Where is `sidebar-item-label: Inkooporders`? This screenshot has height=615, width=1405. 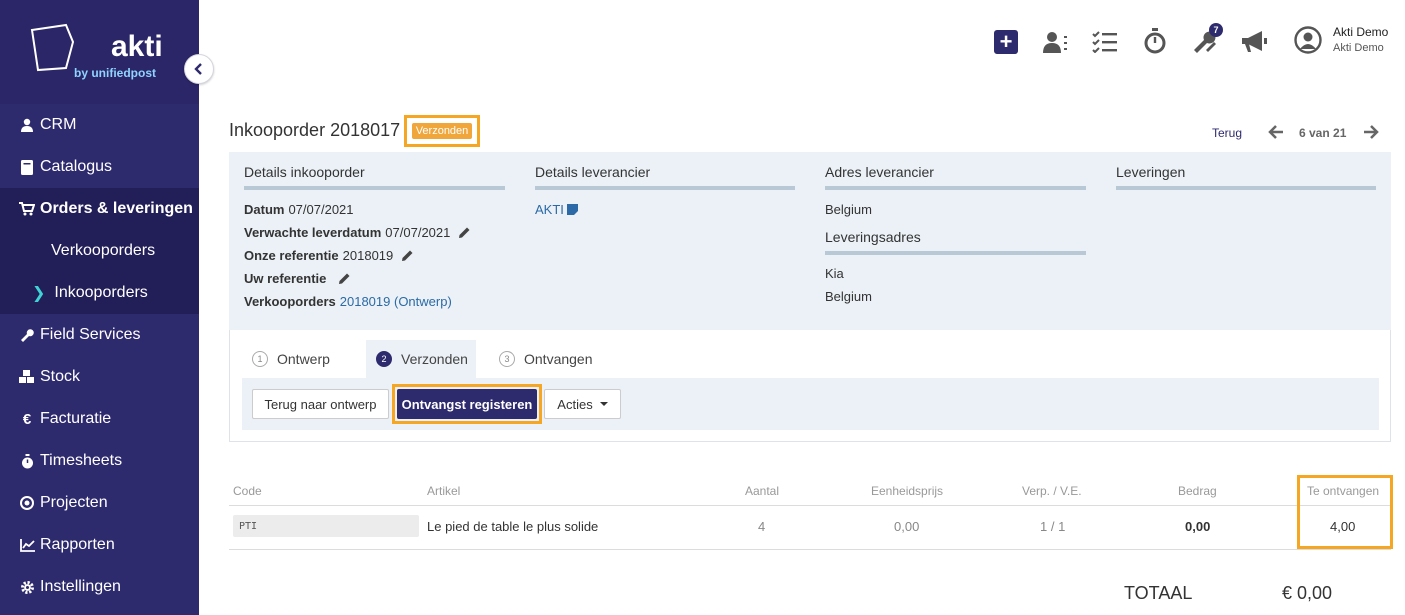
sidebar-item-label: Inkooporders is located at coordinates (101, 292).